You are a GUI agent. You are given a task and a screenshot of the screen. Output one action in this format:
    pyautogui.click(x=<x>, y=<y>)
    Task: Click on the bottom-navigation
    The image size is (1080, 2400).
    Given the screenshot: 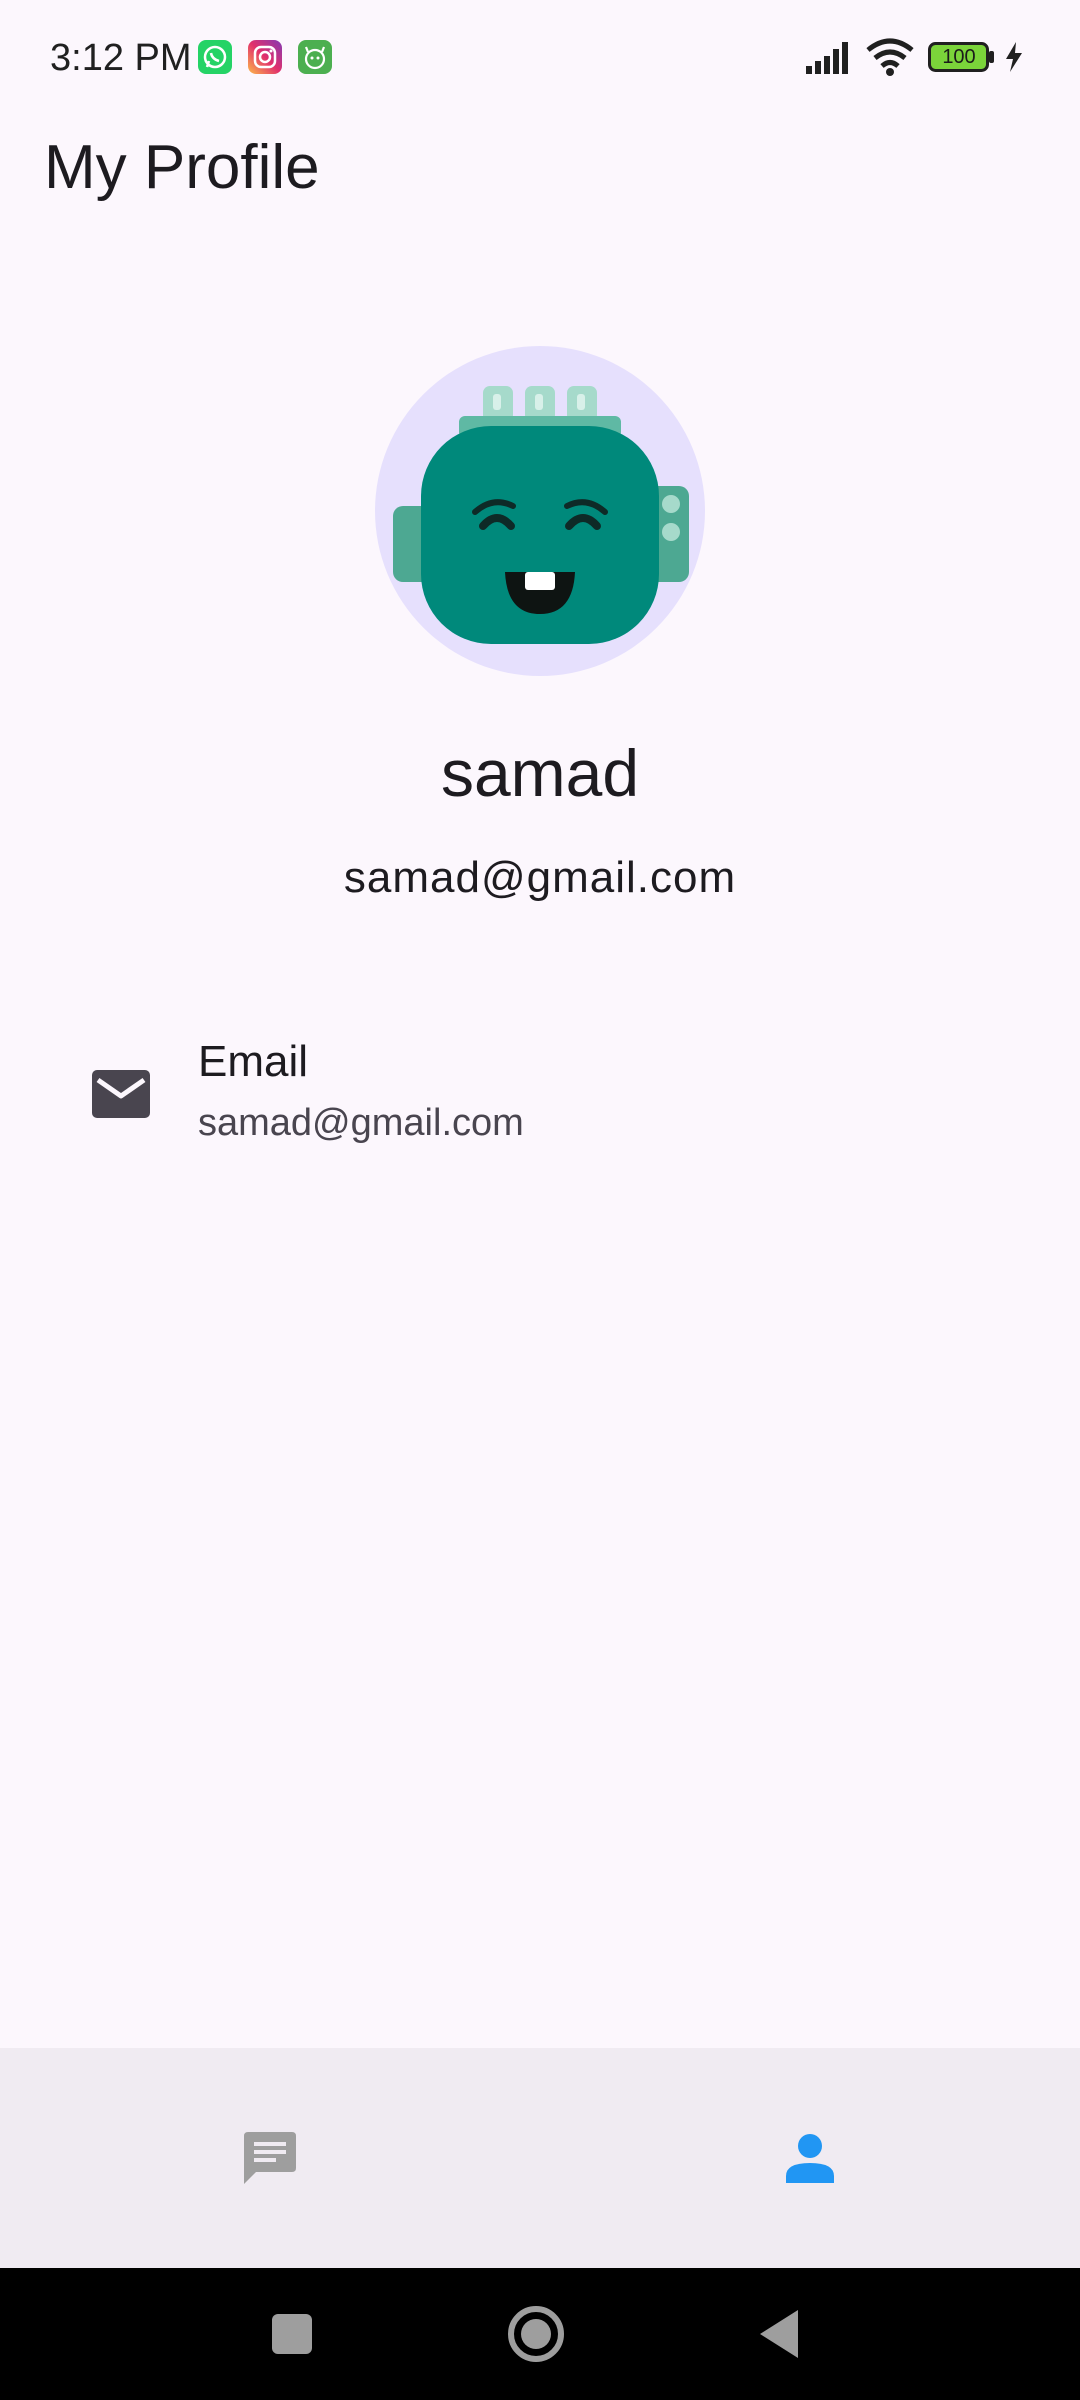 What is the action you would take?
    pyautogui.click(x=540, y=2158)
    